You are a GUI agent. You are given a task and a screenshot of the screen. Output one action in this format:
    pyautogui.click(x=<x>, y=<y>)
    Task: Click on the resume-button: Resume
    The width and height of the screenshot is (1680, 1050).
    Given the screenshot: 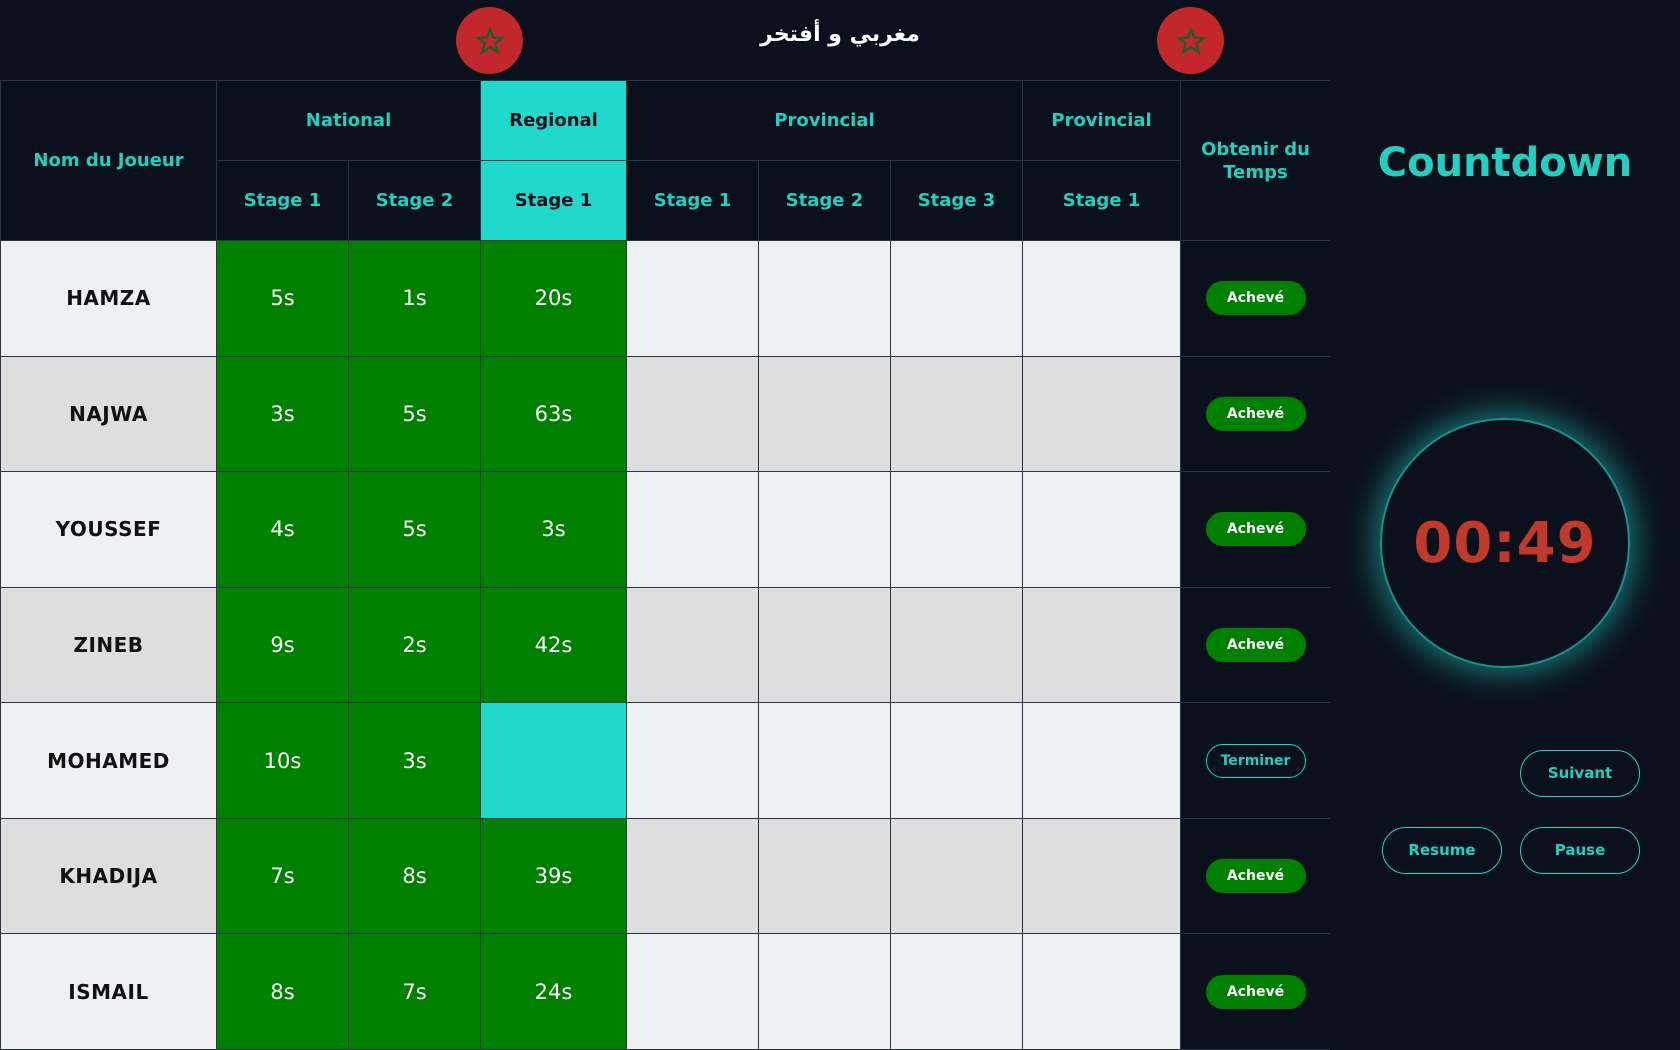 What is the action you would take?
    pyautogui.click(x=1442, y=850)
    